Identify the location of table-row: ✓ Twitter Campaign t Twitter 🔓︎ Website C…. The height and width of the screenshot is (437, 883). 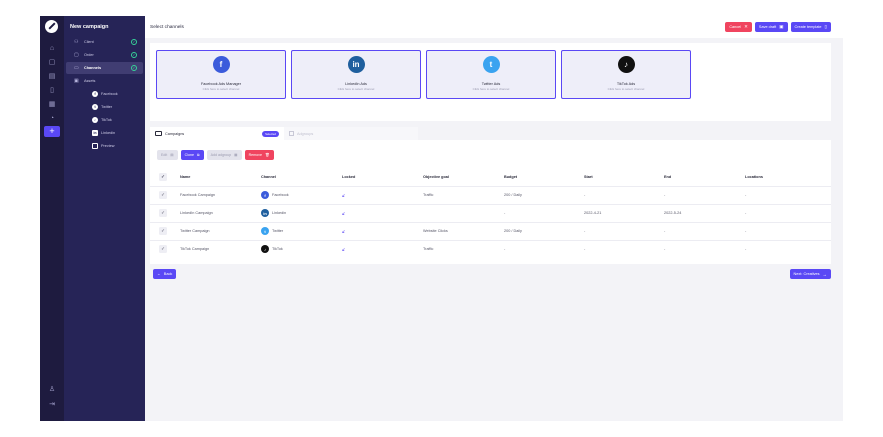
(490, 231).